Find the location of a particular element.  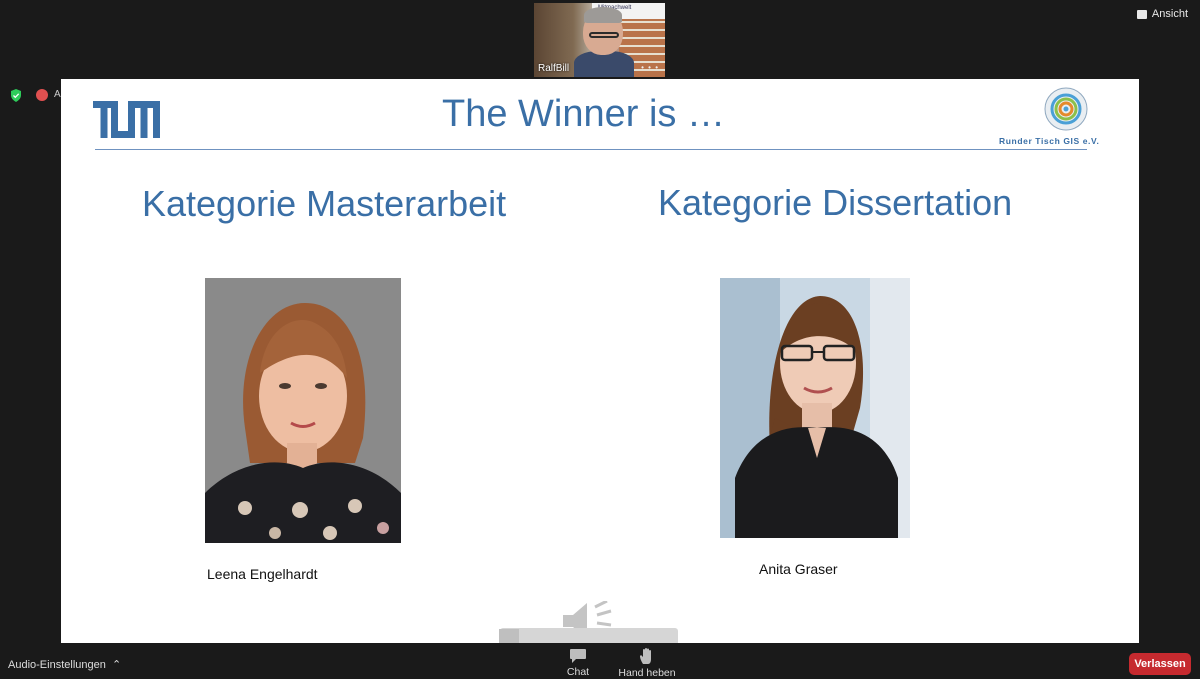

org-name: Runder Tisch GIS e.V. is located at coordinates (1049, 141).